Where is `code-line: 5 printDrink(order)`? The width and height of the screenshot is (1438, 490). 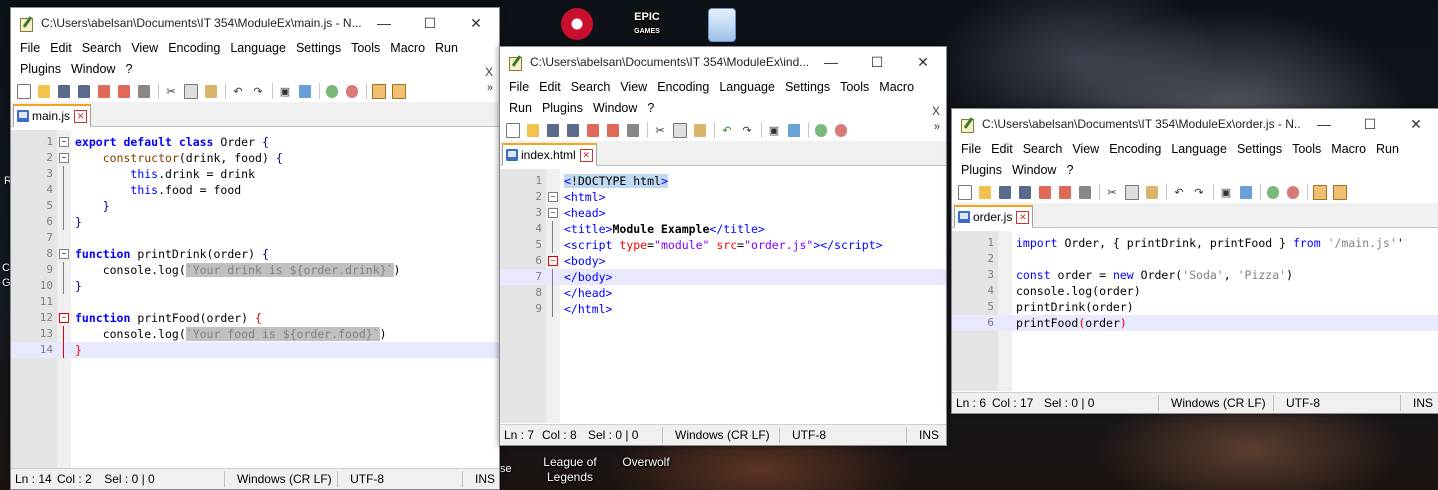 code-line: 5 printDrink(order) is located at coordinates (1195, 307).